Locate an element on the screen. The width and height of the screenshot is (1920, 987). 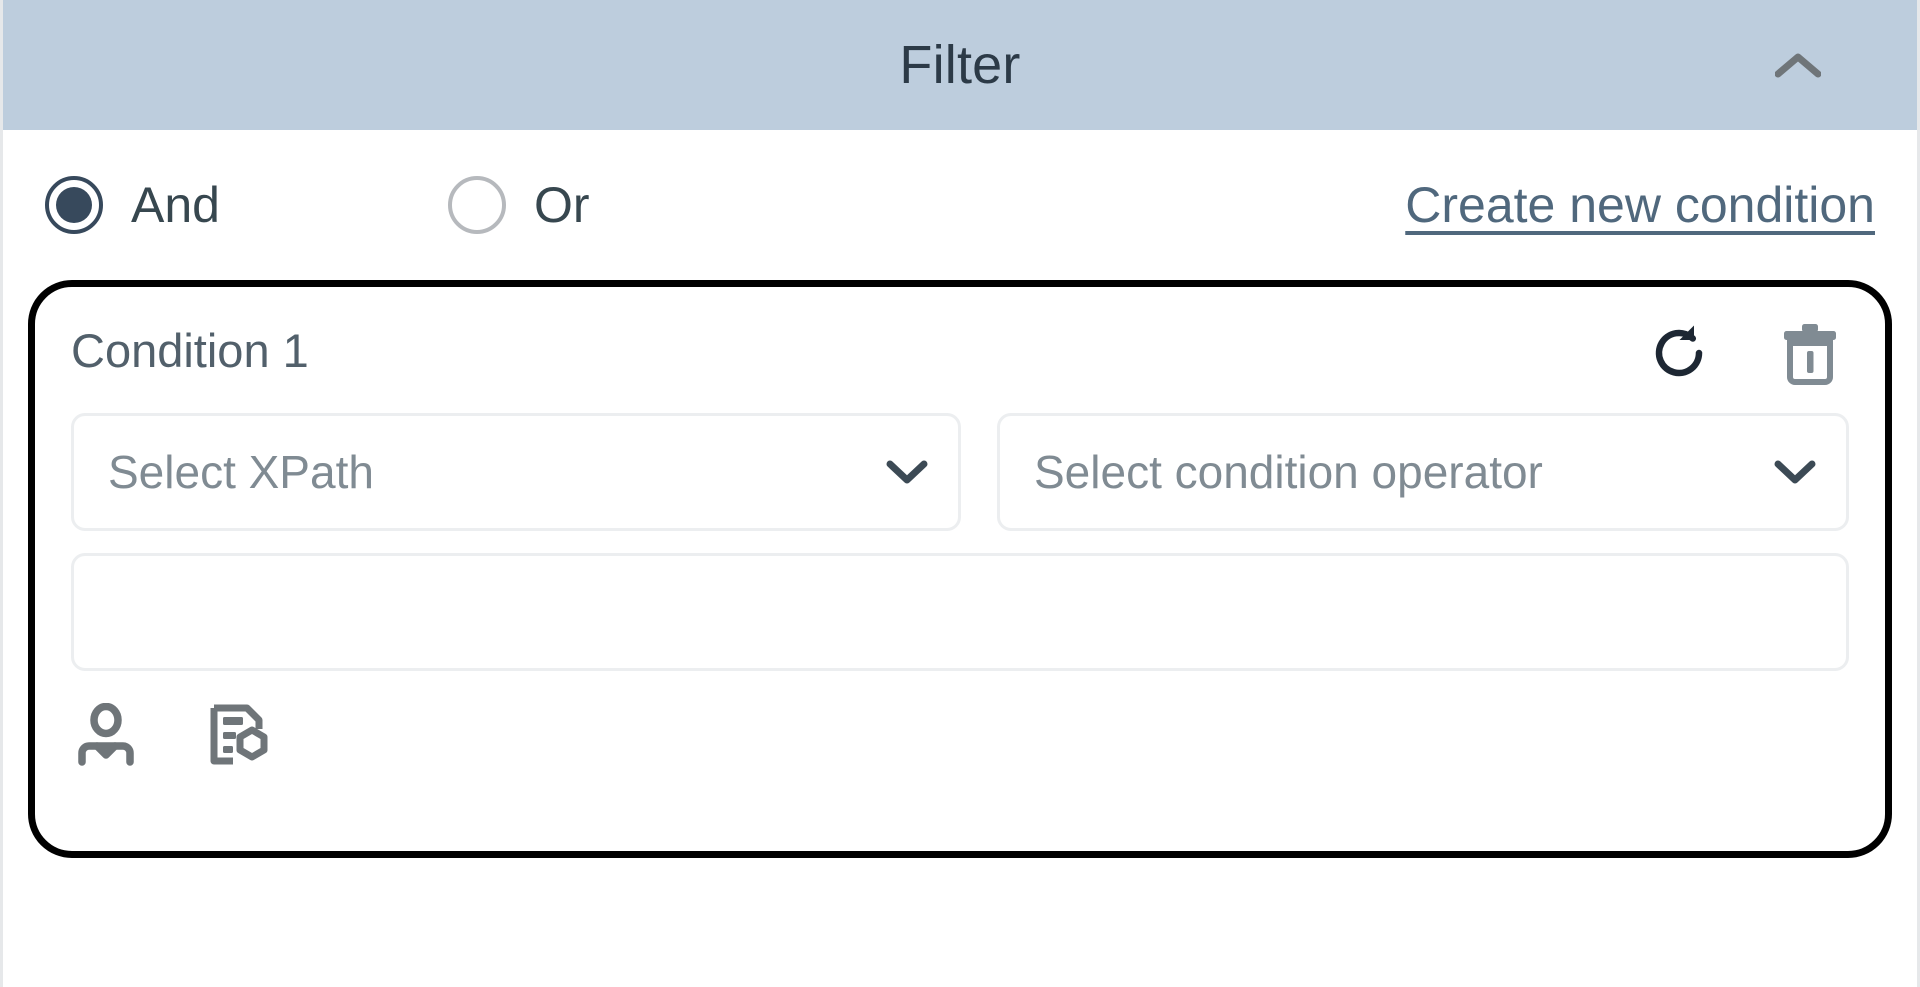
condition-operator-select: Select condition operator is located at coordinates (1423, 472).